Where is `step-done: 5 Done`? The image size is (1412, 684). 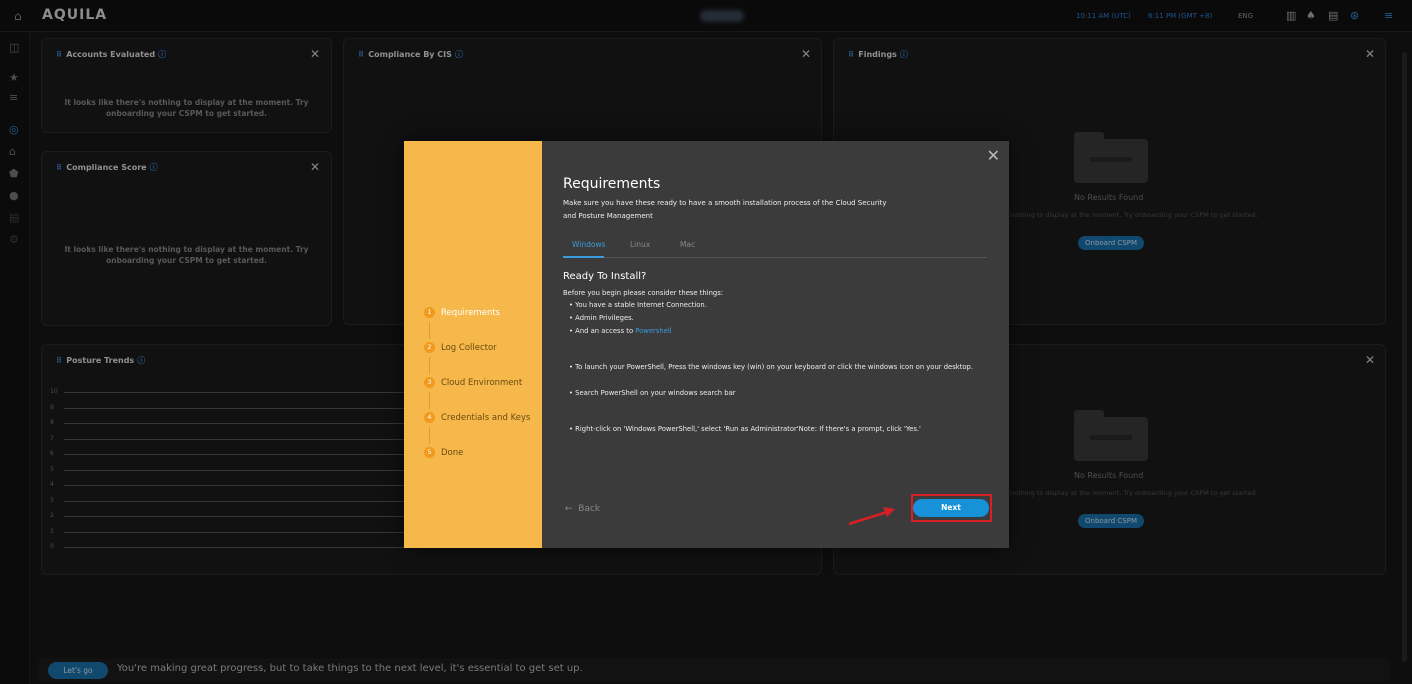
step-done: 5 Done is located at coordinates (443, 452).